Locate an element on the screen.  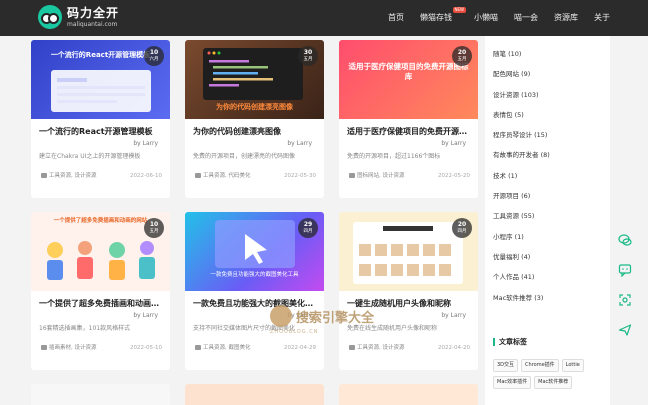
category-item: 随笔 (10) is located at coordinates (551, 60).